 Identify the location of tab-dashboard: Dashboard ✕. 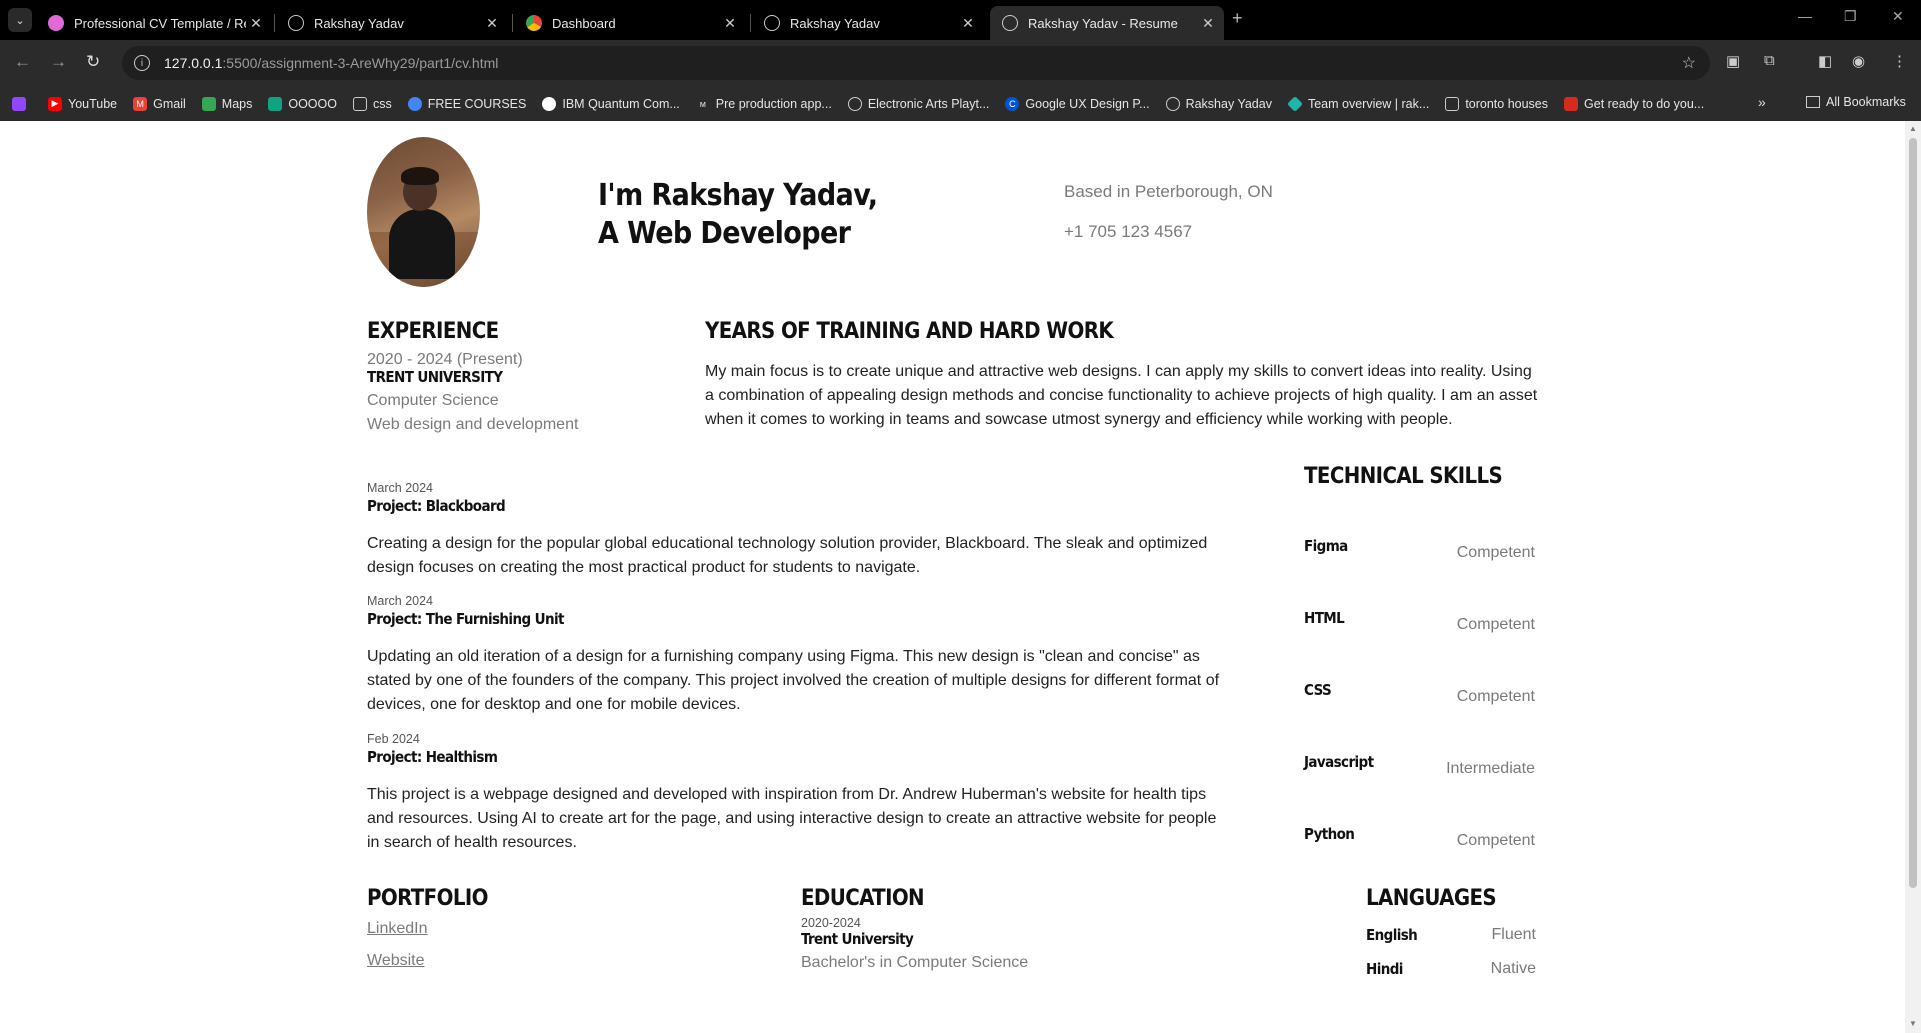
(630, 23).